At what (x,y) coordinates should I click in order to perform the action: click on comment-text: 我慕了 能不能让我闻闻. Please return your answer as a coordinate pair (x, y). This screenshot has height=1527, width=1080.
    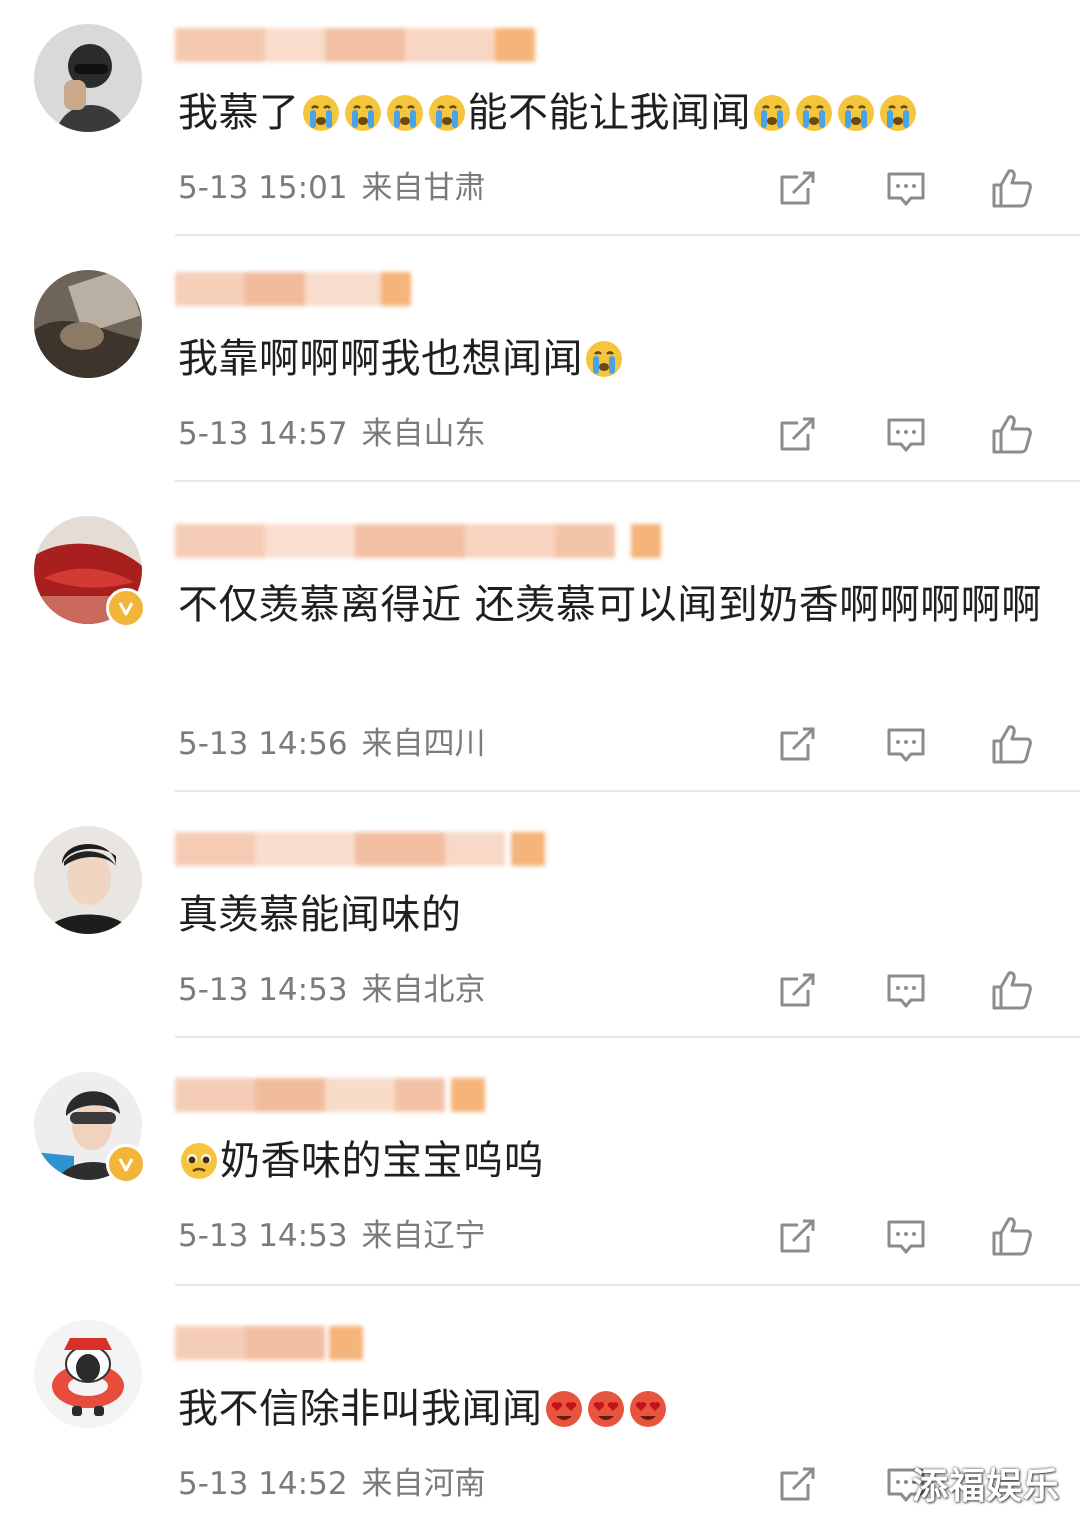
    Looking at the image, I should click on (611, 113).